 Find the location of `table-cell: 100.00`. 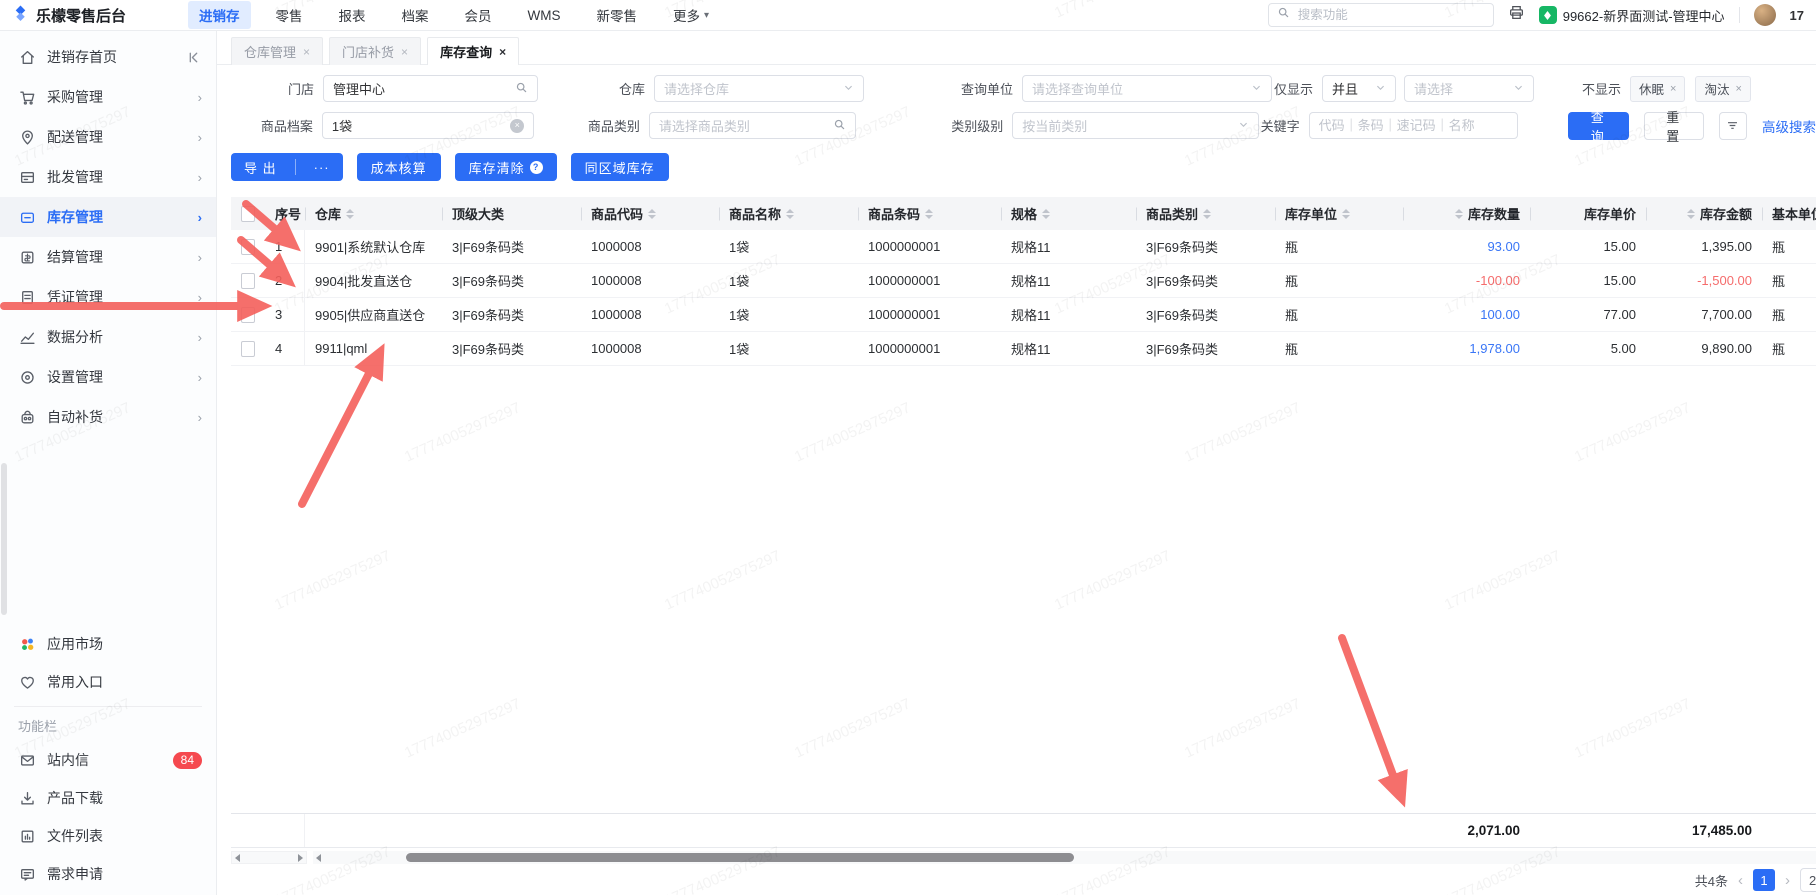

table-cell: 100.00 is located at coordinates (1466, 314).